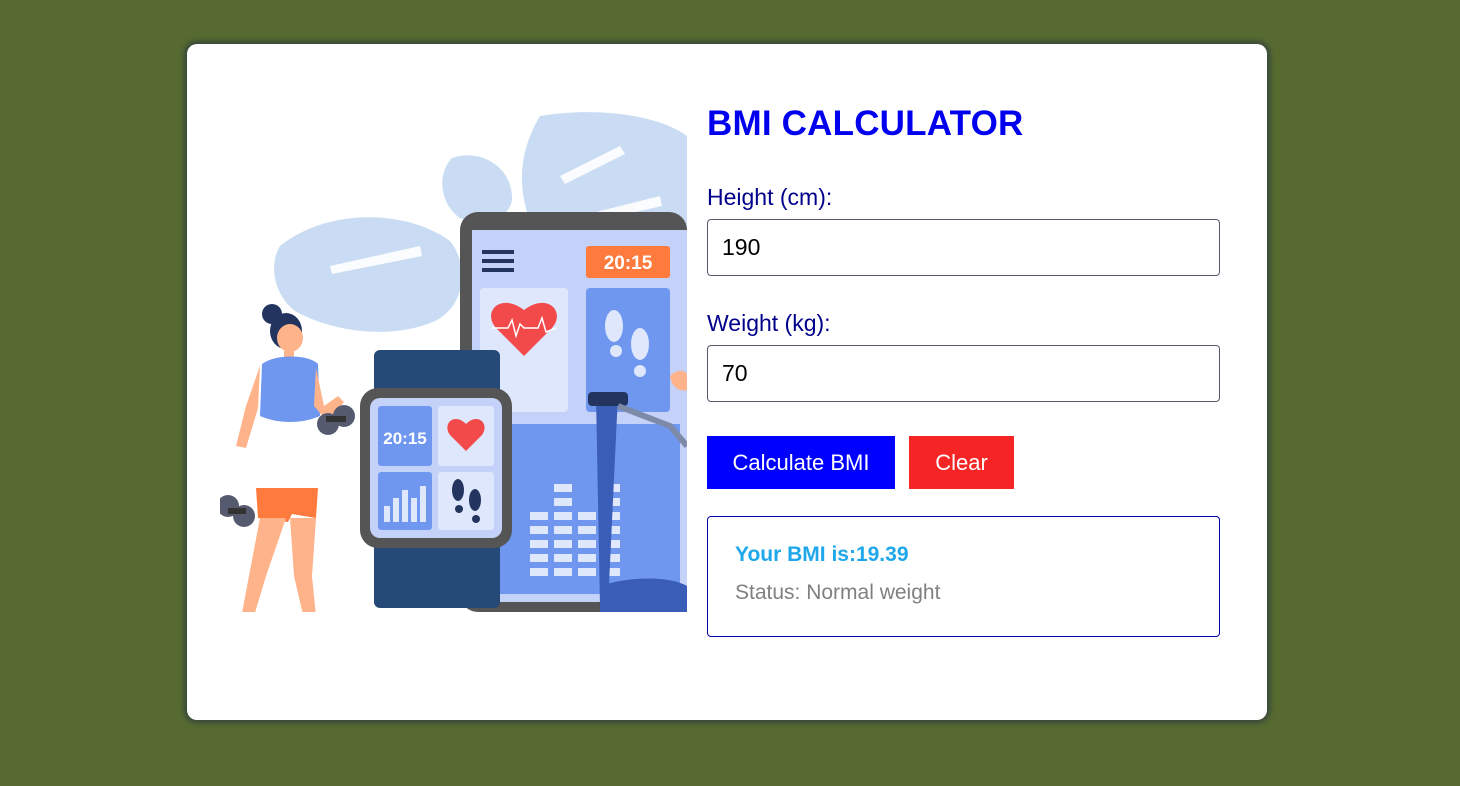  I want to click on bmi-result: Your BMI is:19.39, so click(963, 555).